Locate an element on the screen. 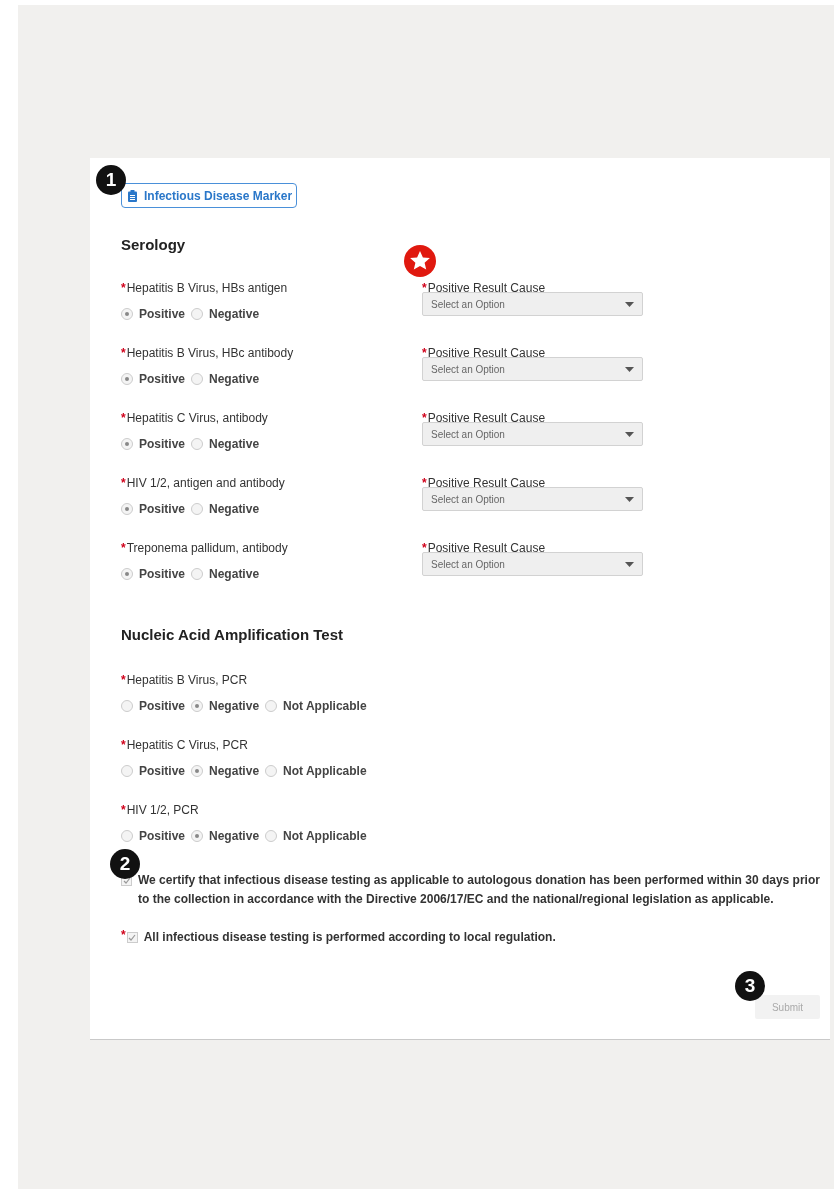 This screenshot has height=1189, width=834. certification-text: All infectious disease testing is performed according to local regulation. is located at coordinates (349, 937).